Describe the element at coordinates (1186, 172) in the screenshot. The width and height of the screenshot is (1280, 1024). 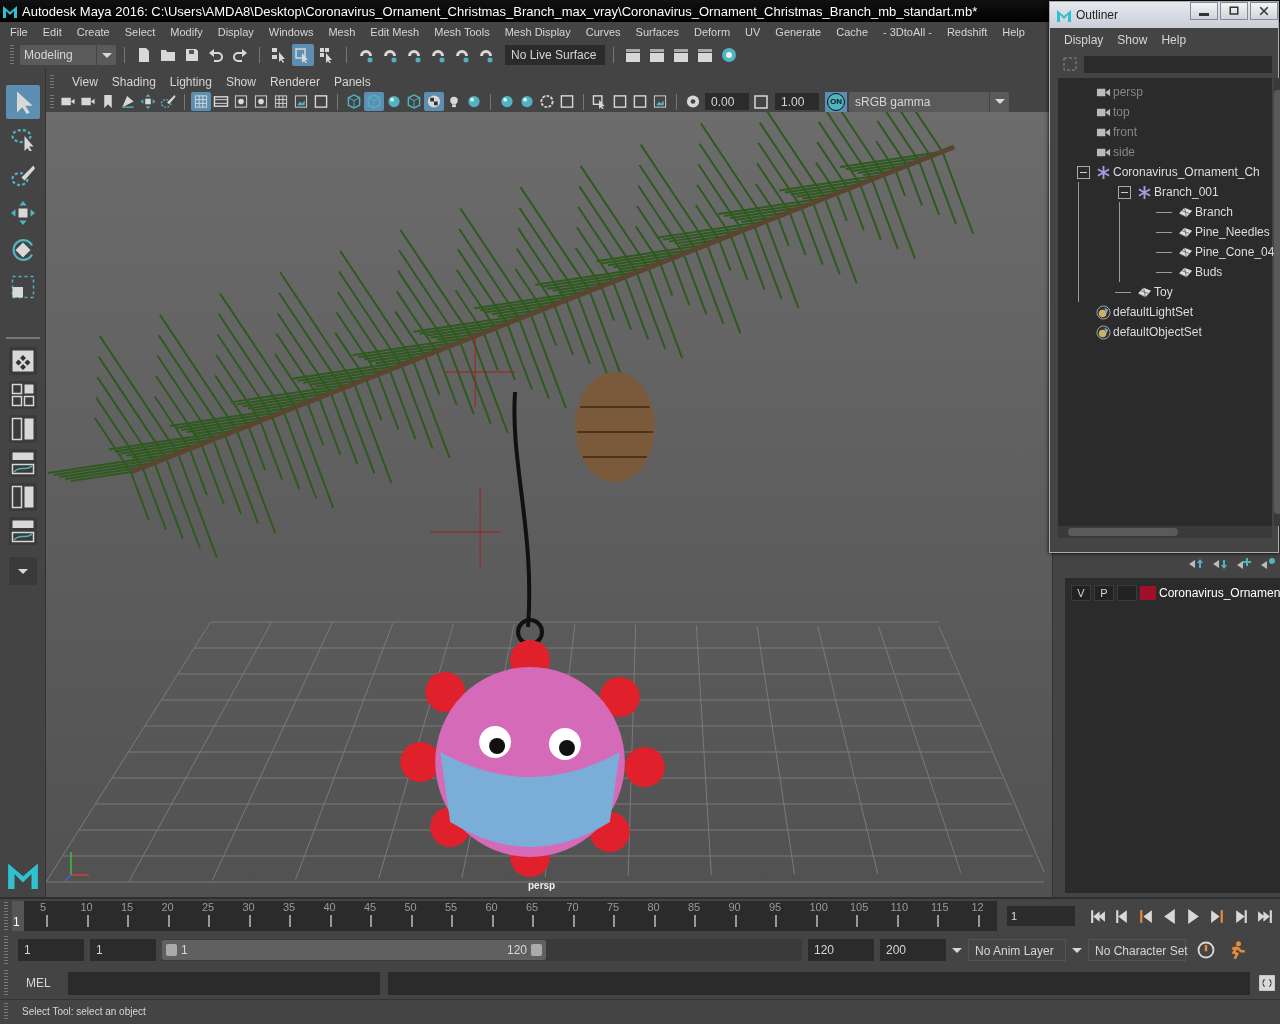
I see `outliner-item: Coronavirus_Ornament_Ch` at that location.